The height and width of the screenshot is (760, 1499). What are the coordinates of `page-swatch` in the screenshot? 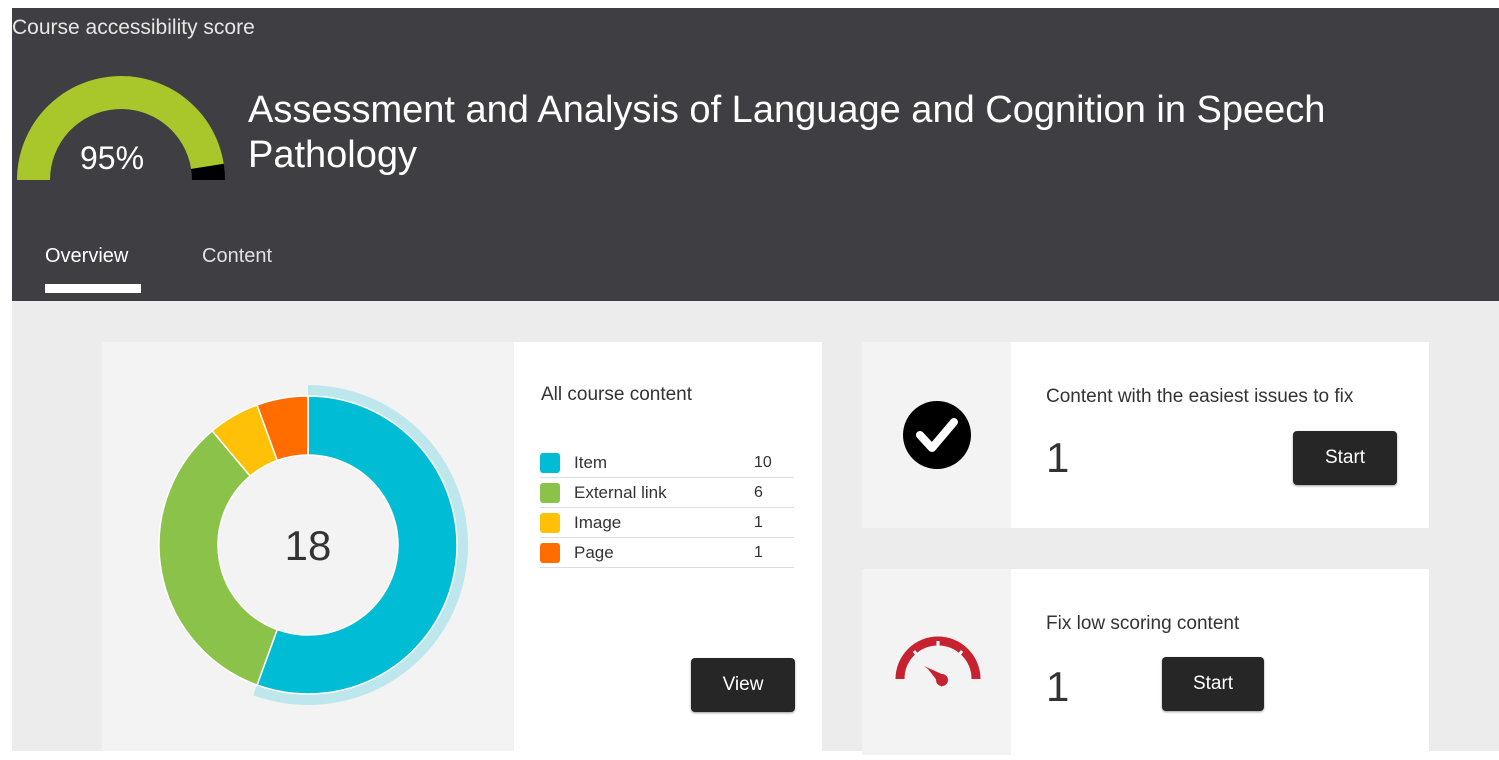 It's located at (550, 552).